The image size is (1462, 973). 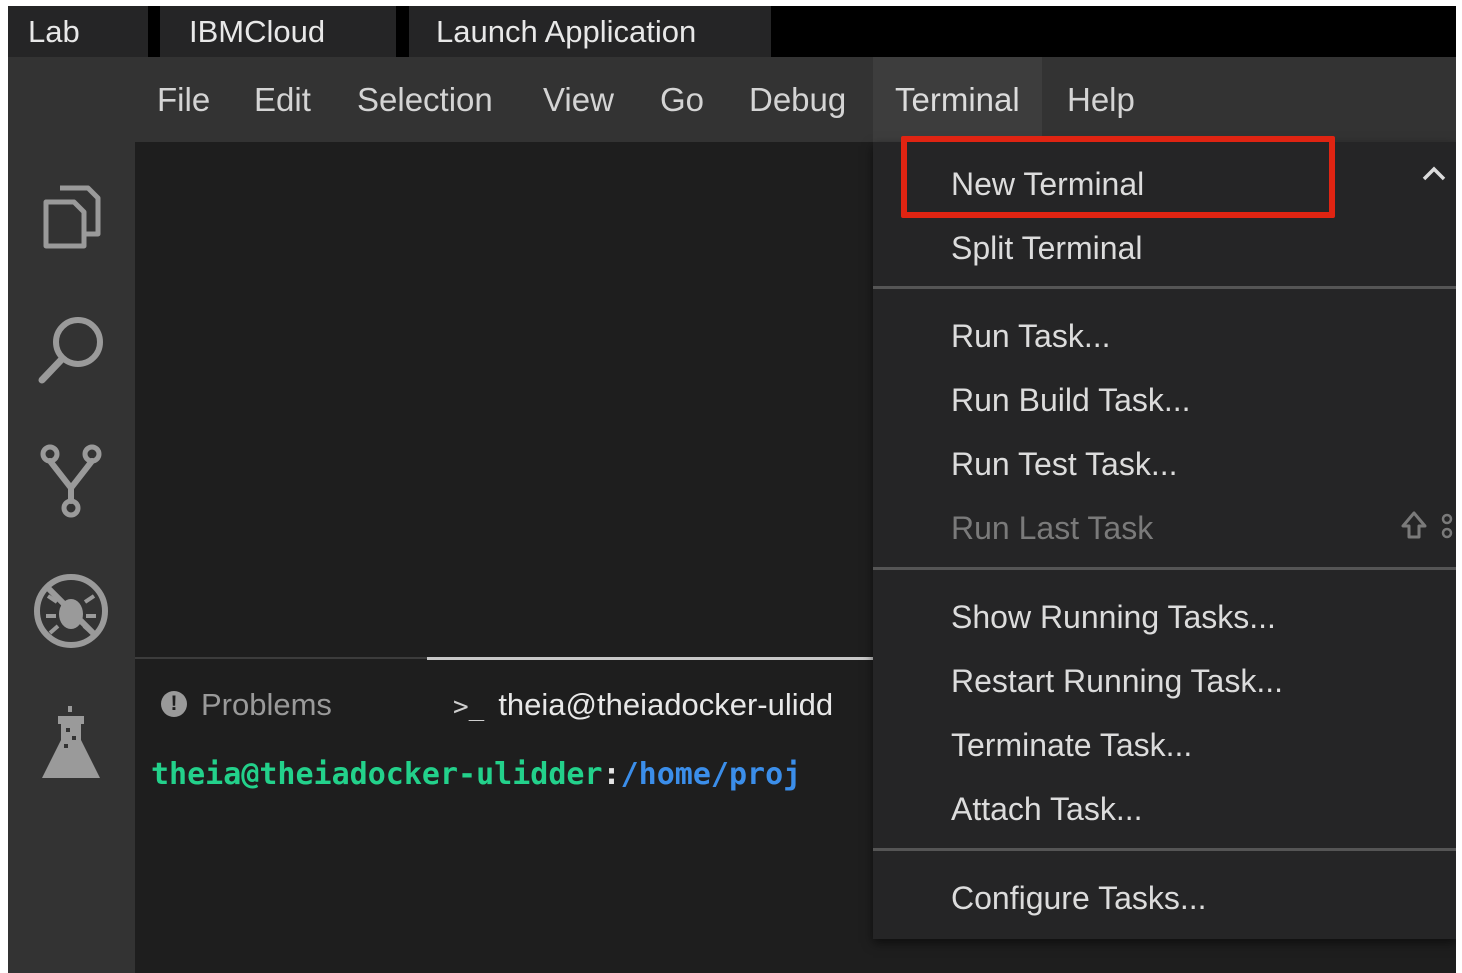 What do you see at coordinates (611, 774) in the screenshot?
I see `prompt-colon: :` at bounding box center [611, 774].